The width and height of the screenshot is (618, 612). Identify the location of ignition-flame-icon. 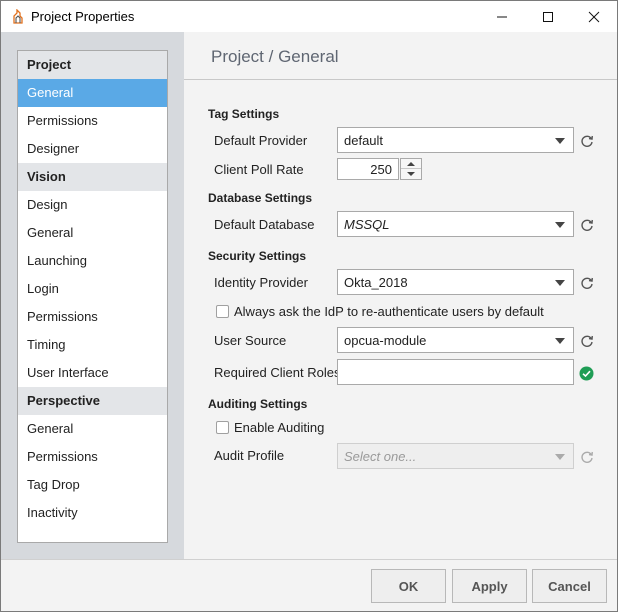
(18, 16).